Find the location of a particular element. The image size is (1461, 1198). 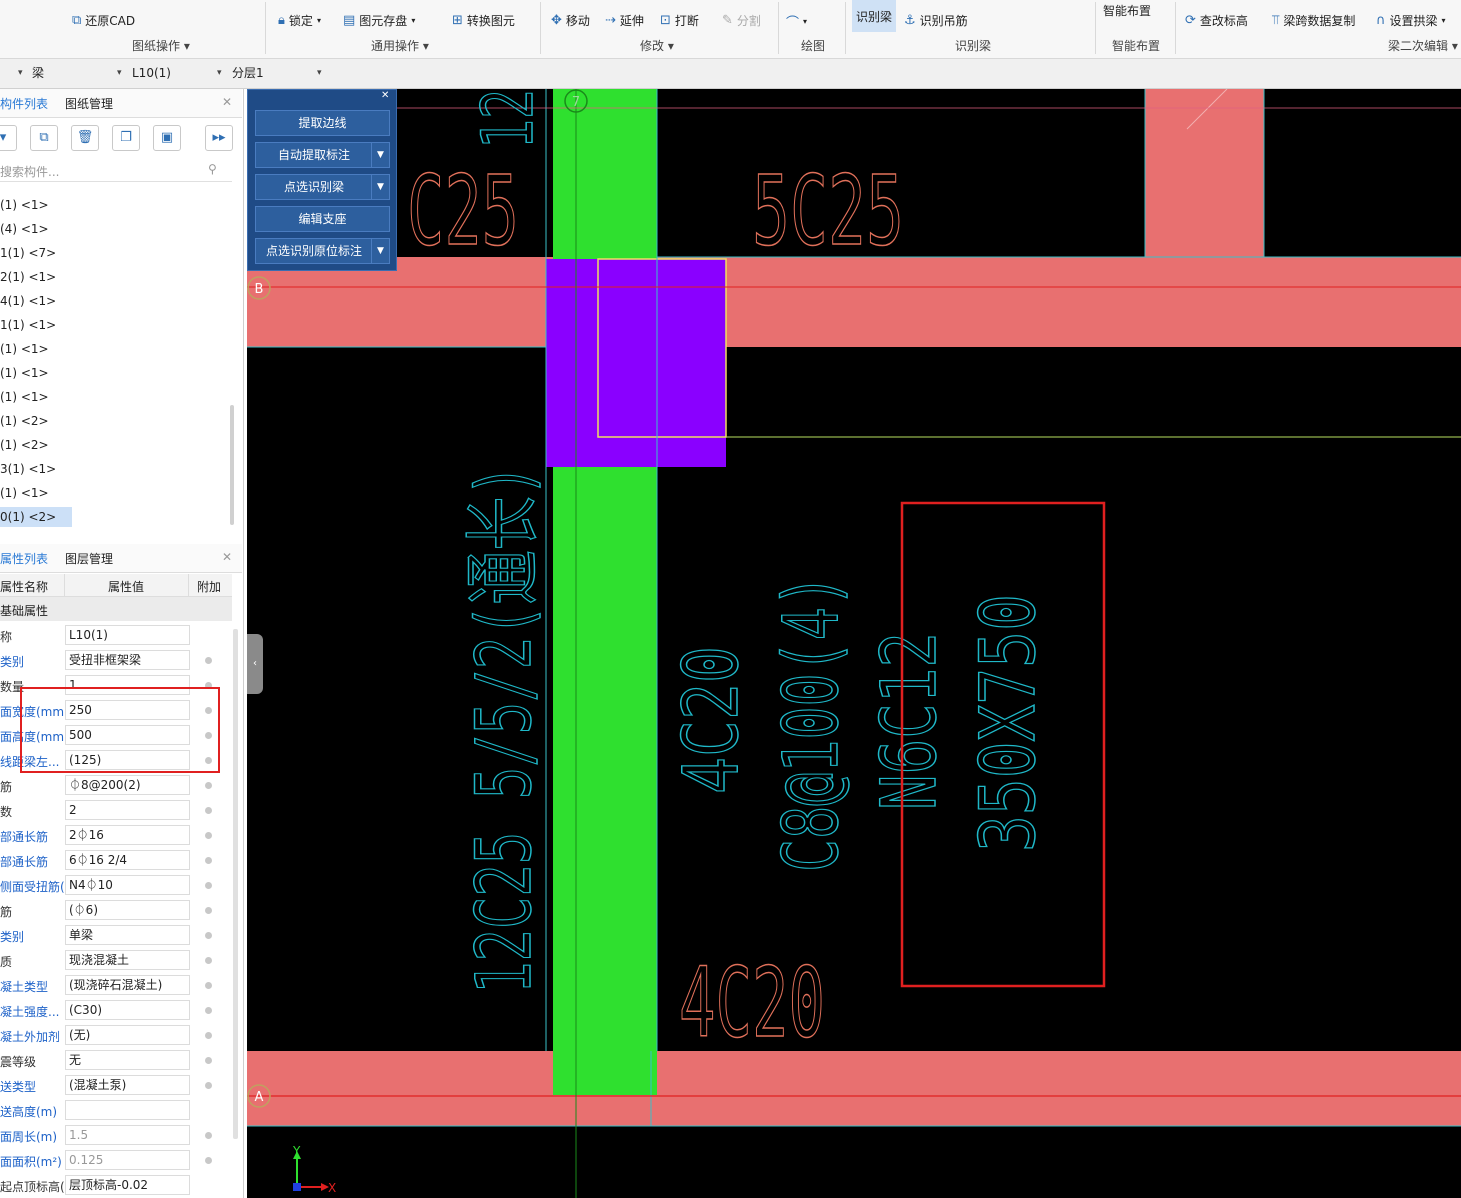

cad-text-section-size: 350X750 is located at coordinates (1007, 723).